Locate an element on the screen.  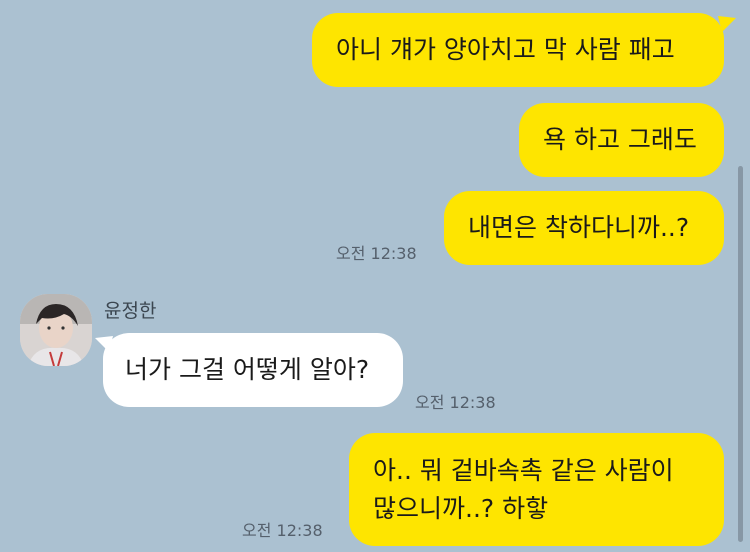
message-text: 내면은 착하다니까..? is located at coordinates (579, 227).